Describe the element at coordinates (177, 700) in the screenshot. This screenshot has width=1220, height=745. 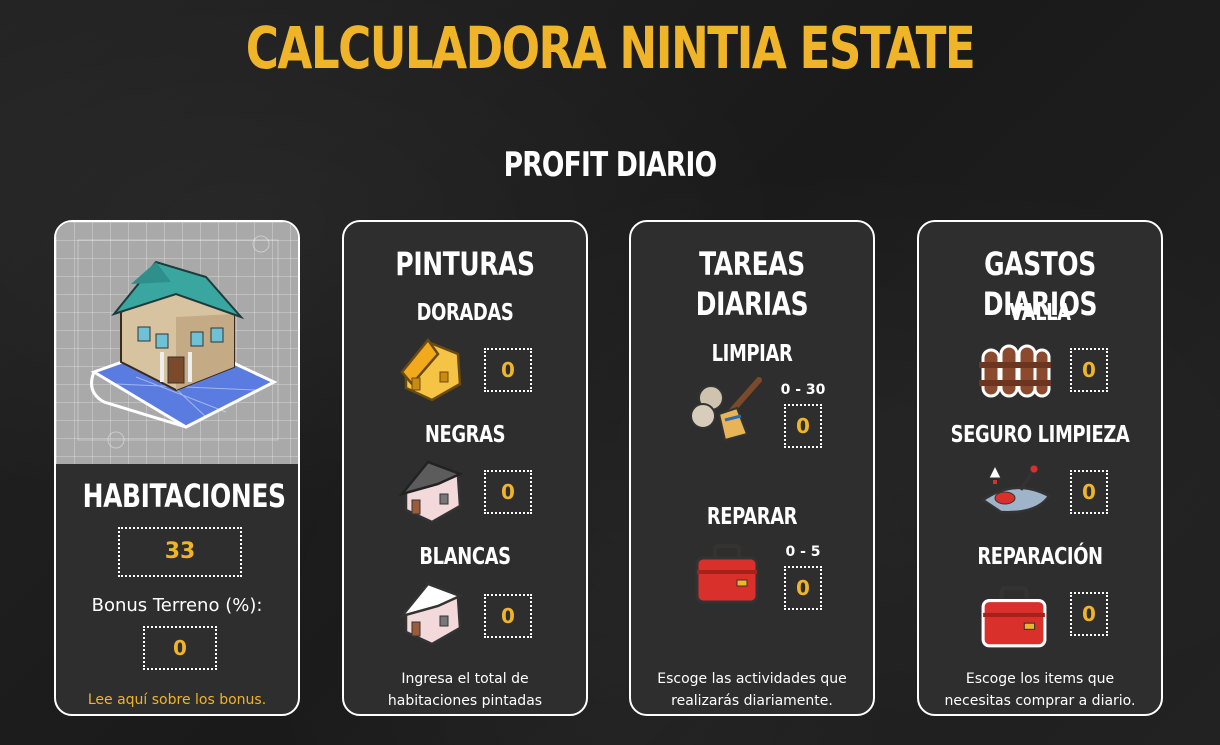
I see `bonus-info-link: Lee aquí sobre los bonus.` at that location.